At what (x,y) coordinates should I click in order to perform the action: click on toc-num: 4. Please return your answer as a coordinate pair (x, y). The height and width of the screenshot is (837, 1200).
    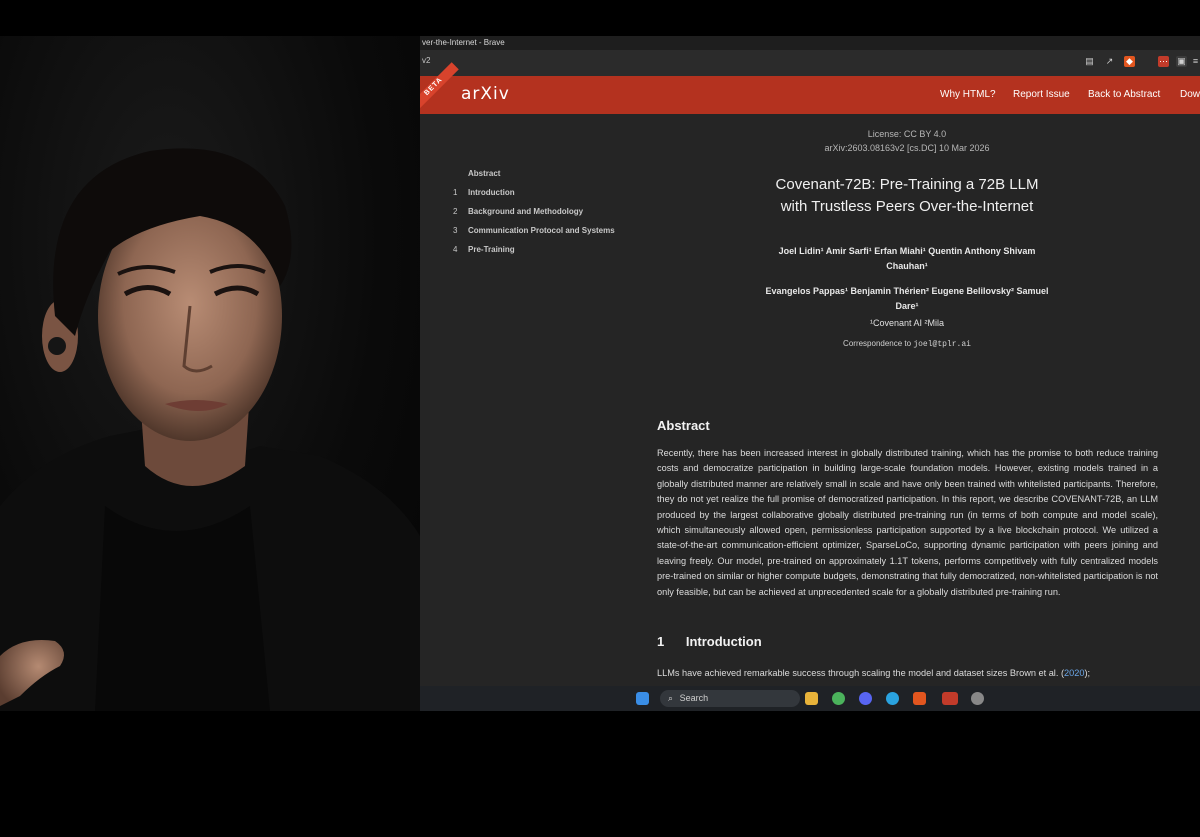
    Looking at the image, I should click on (455, 249).